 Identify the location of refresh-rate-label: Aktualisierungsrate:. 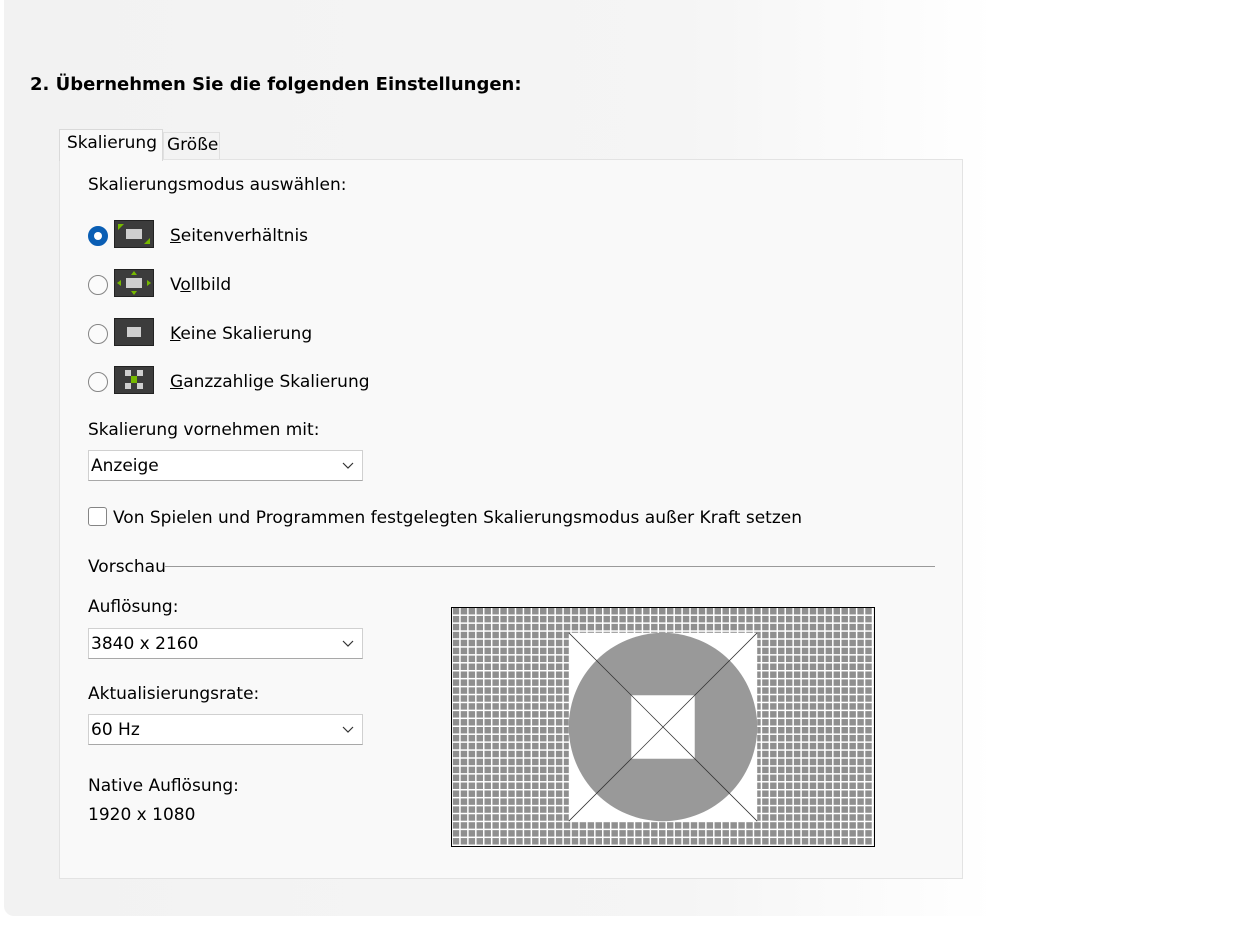
(174, 694).